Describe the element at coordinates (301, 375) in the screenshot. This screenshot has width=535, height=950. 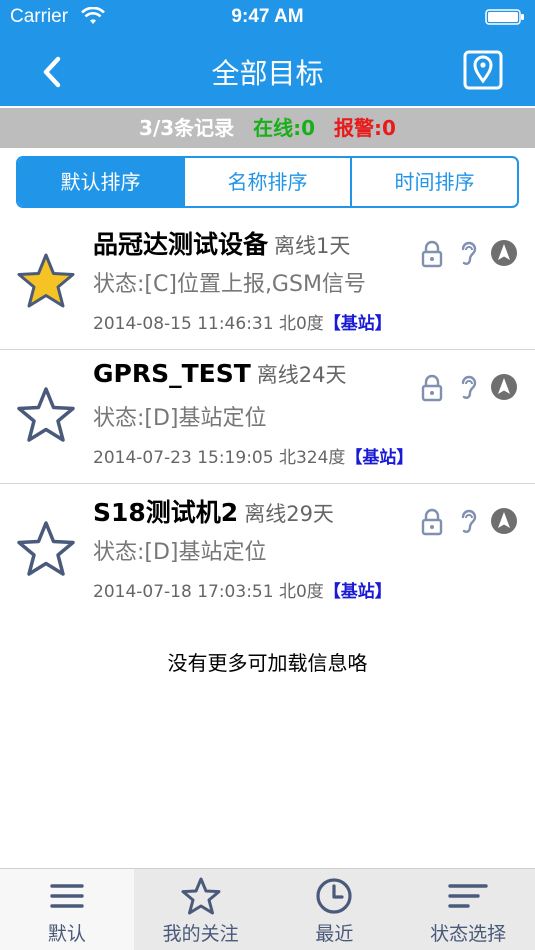
I see `offline-duration: 离线24天` at that location.